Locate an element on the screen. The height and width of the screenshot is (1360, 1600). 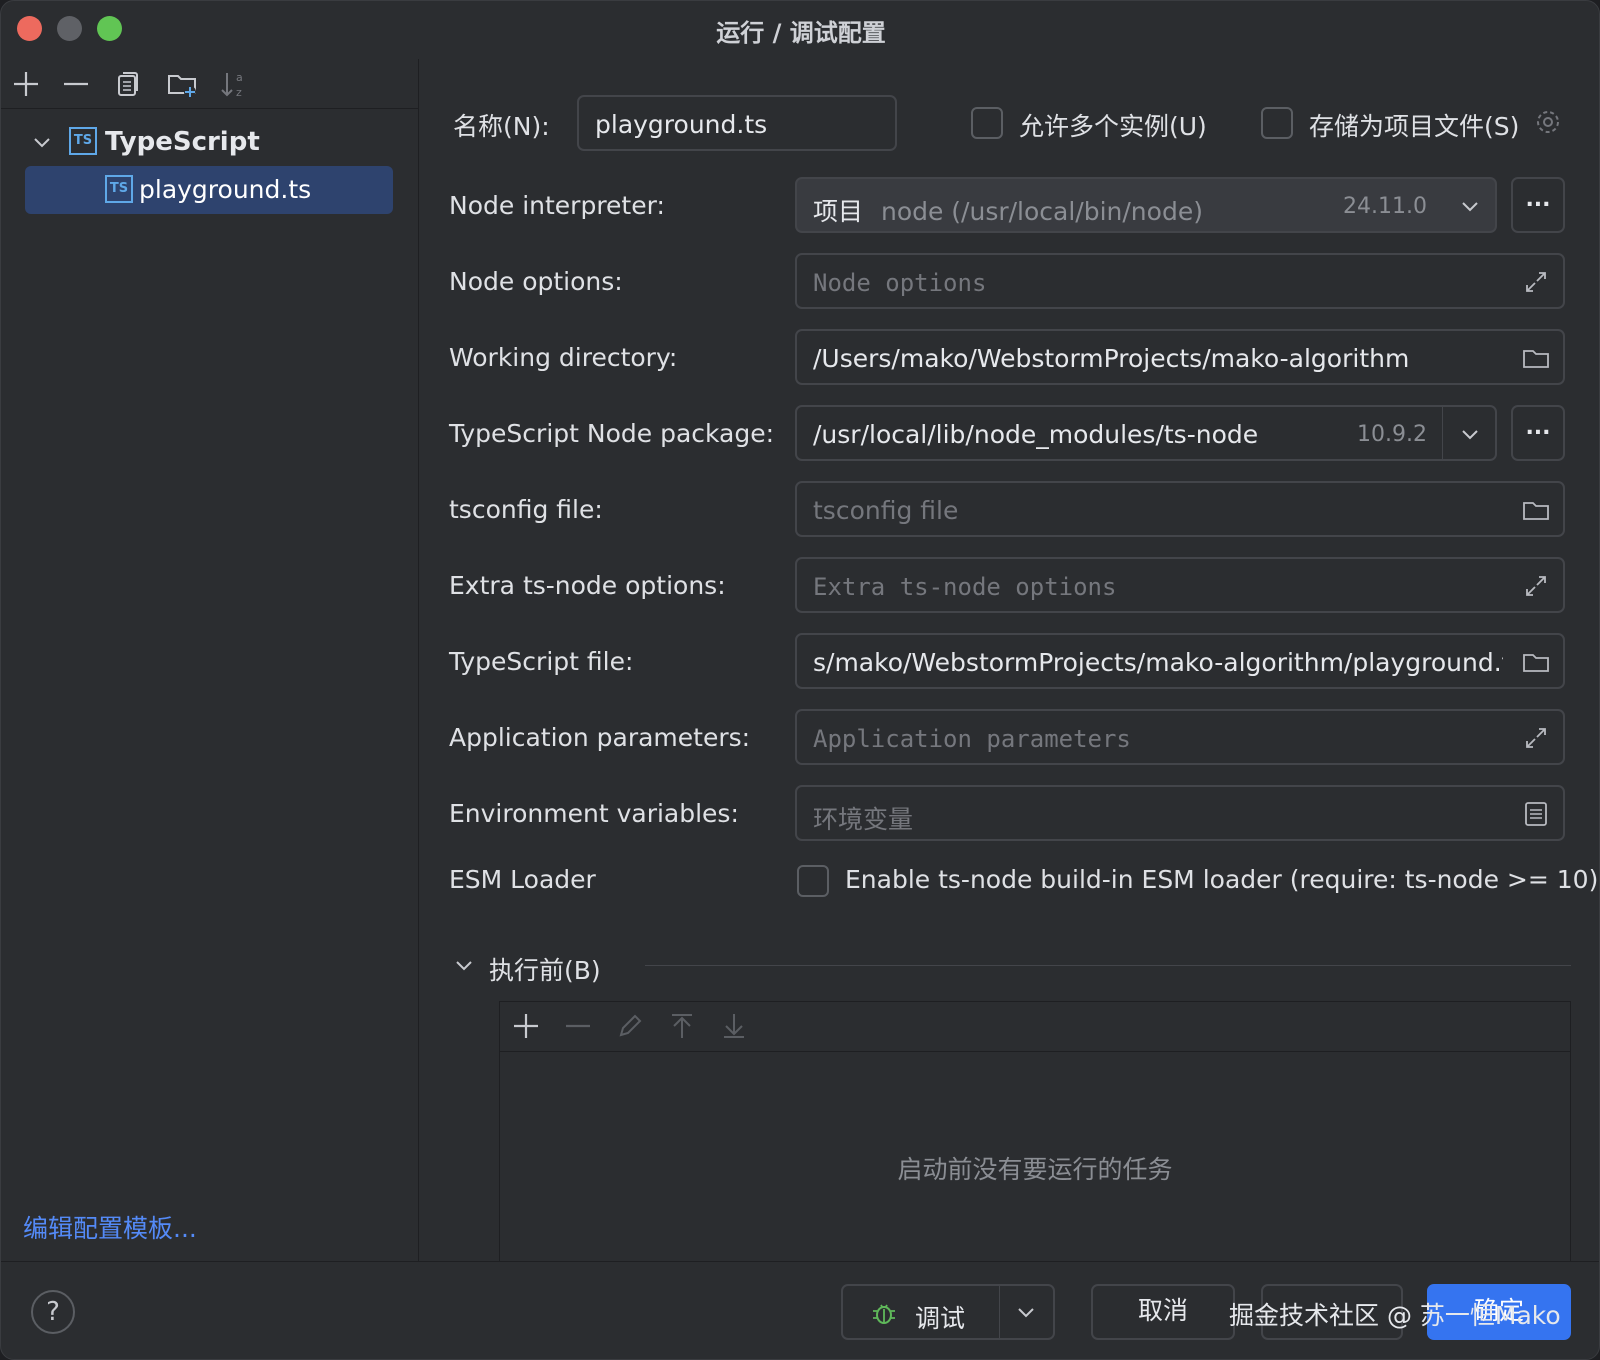
svg-text: z is located at coordinates (239, 92).